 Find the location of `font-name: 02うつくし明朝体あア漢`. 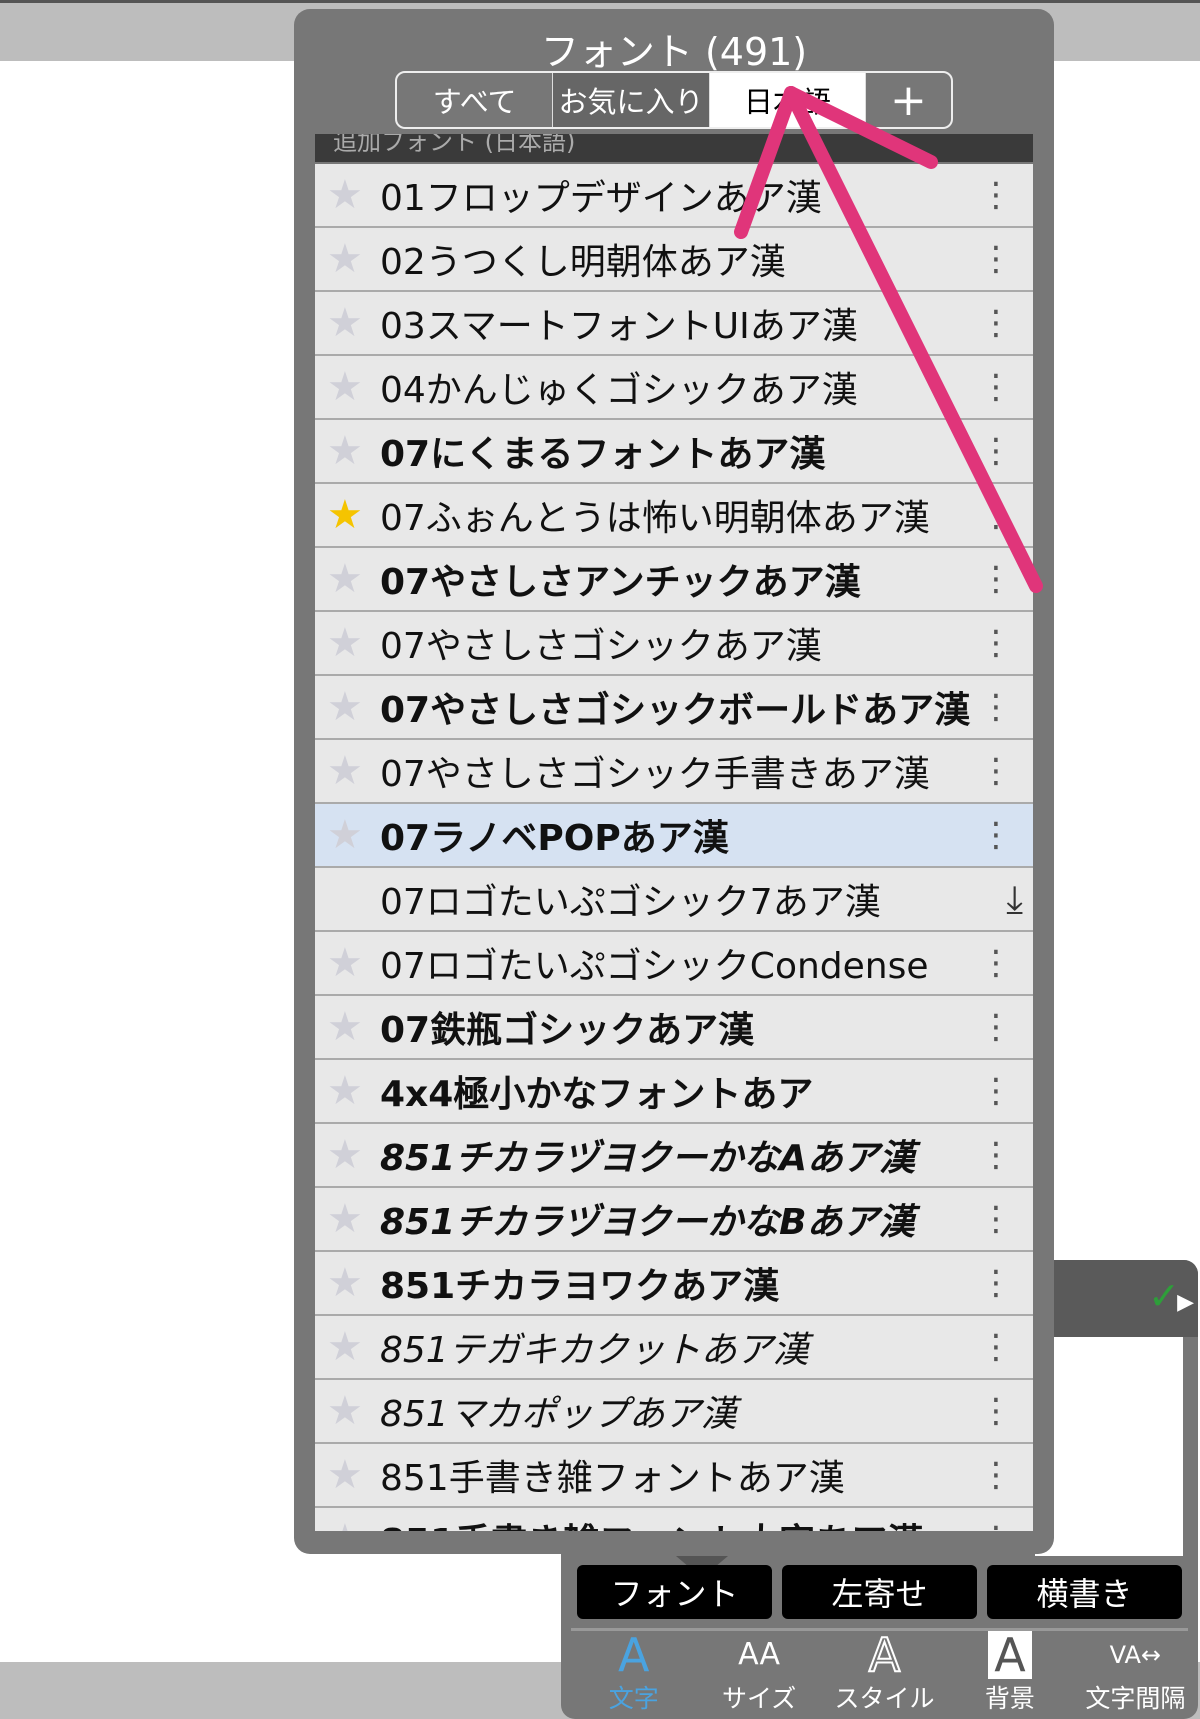

font-name: 02うつくし明朝体あア漢 is located at coordinates (583, 262).